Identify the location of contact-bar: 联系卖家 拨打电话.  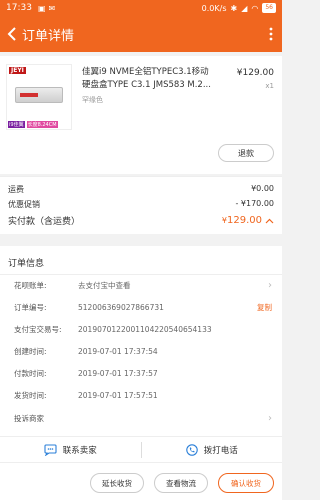
(141, 449).